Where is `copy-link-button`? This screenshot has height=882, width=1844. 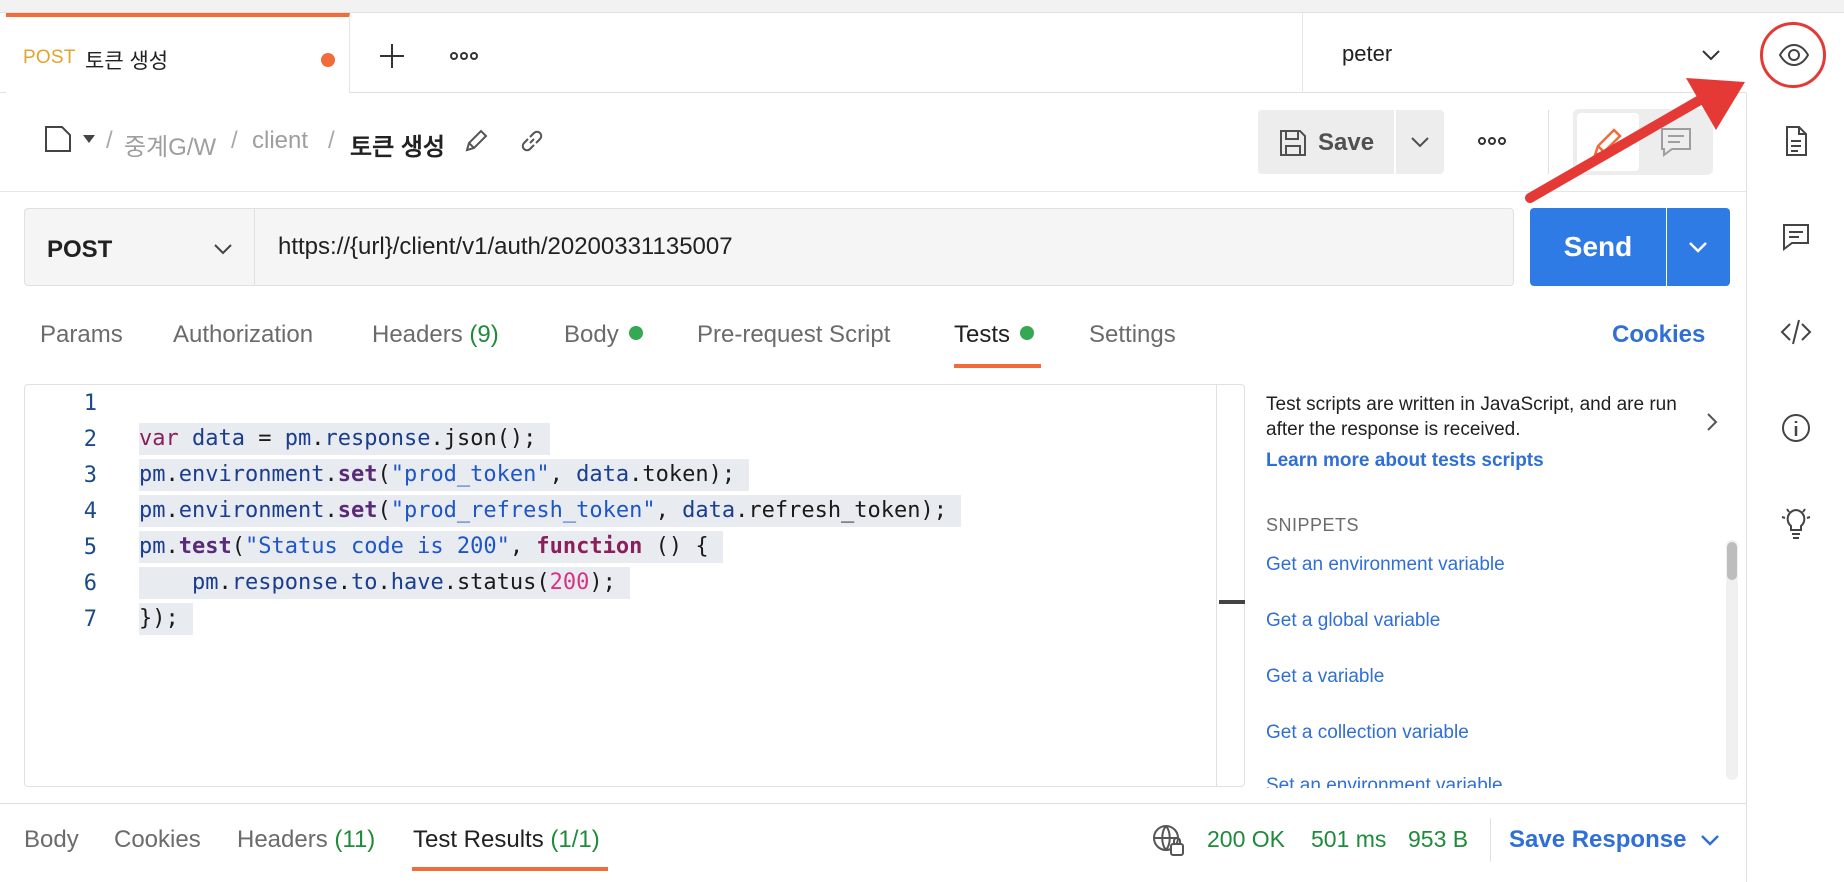
copy-link-button is located at coordinates (532, 141).